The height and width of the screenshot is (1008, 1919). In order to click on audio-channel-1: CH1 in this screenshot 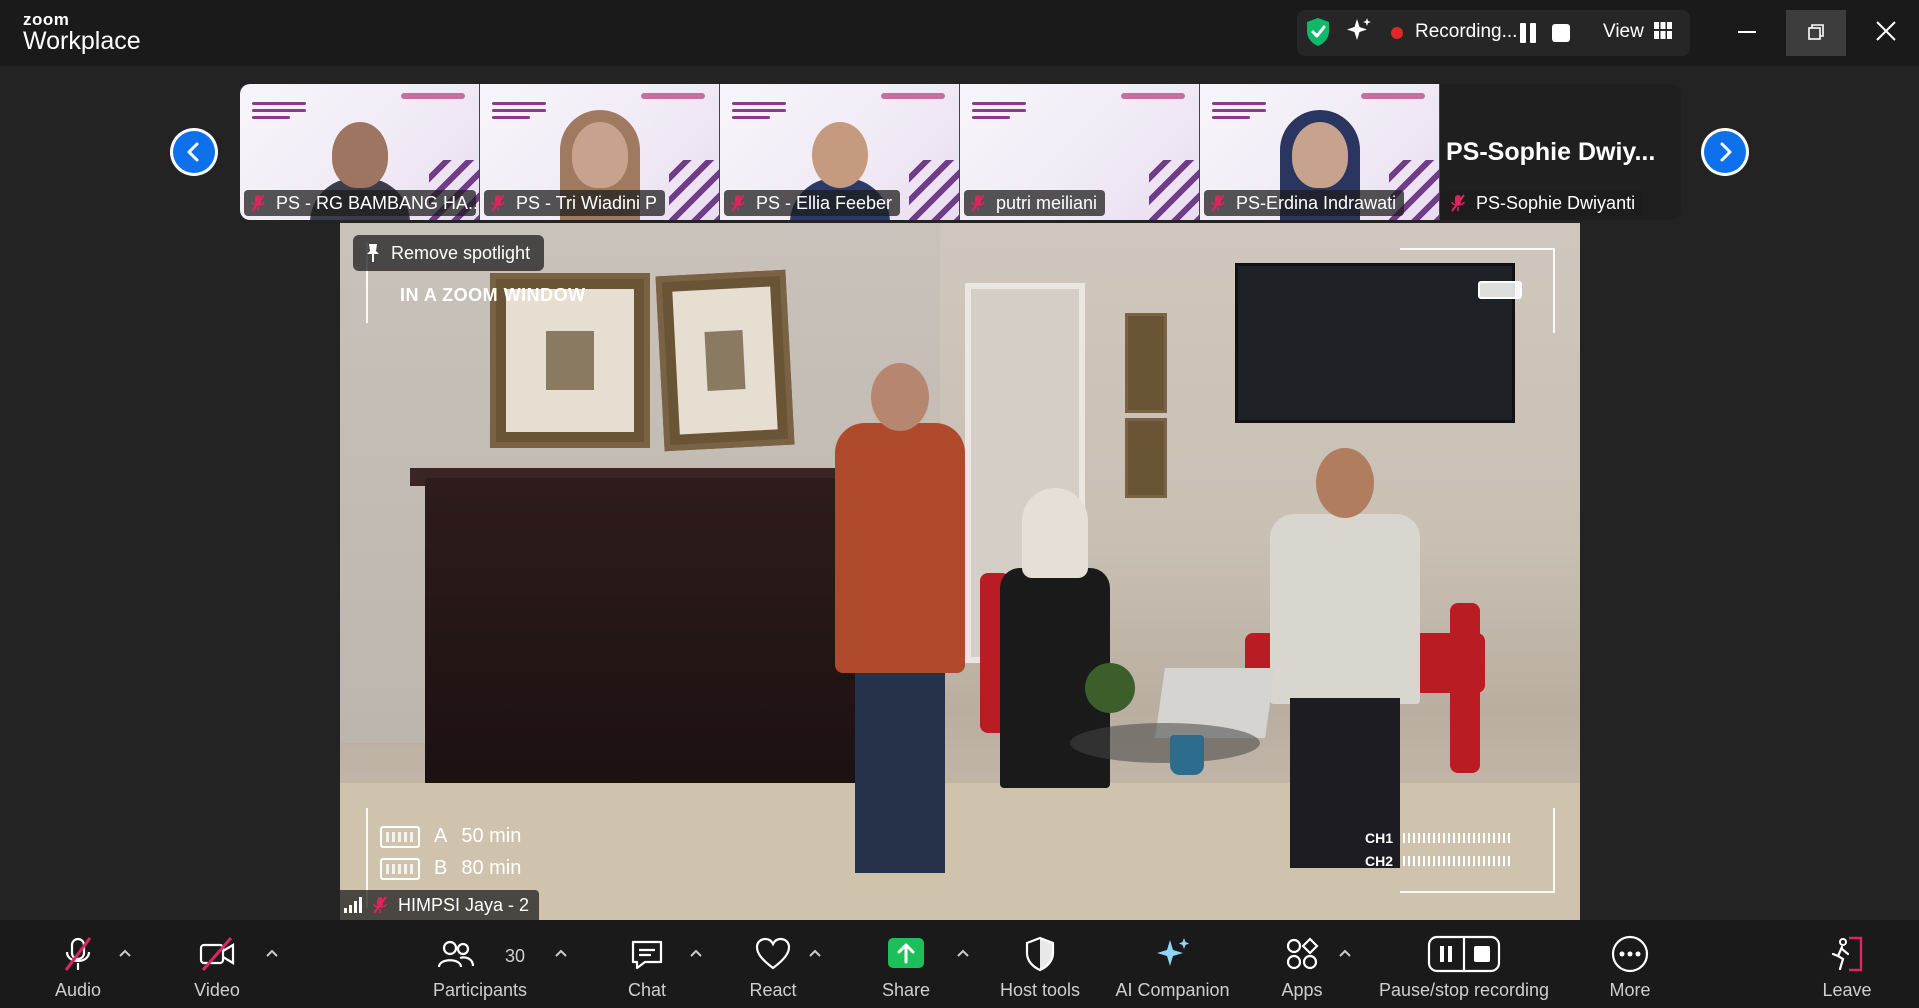, I will do `click(1439, 838)`.